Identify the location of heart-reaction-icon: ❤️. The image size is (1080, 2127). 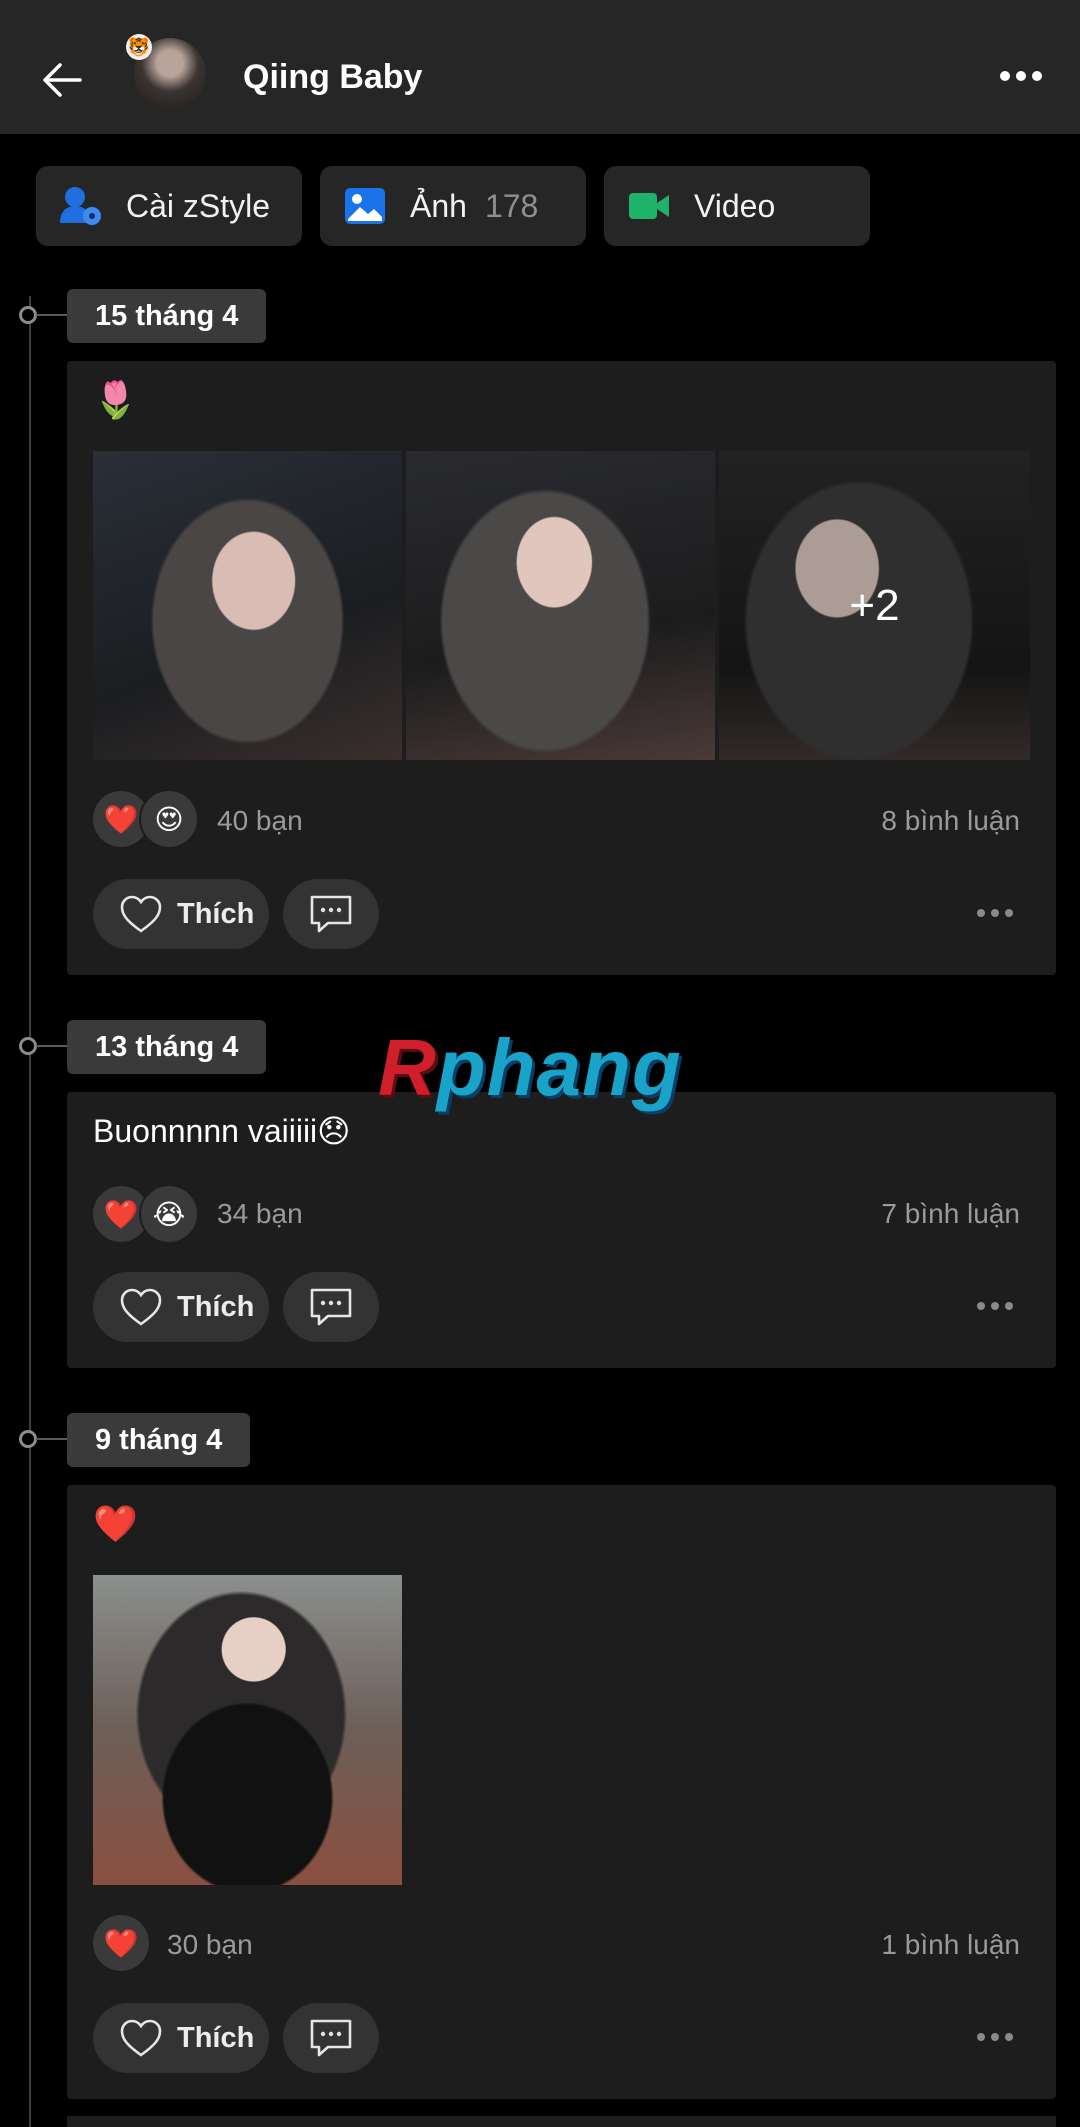
(121, 1943).